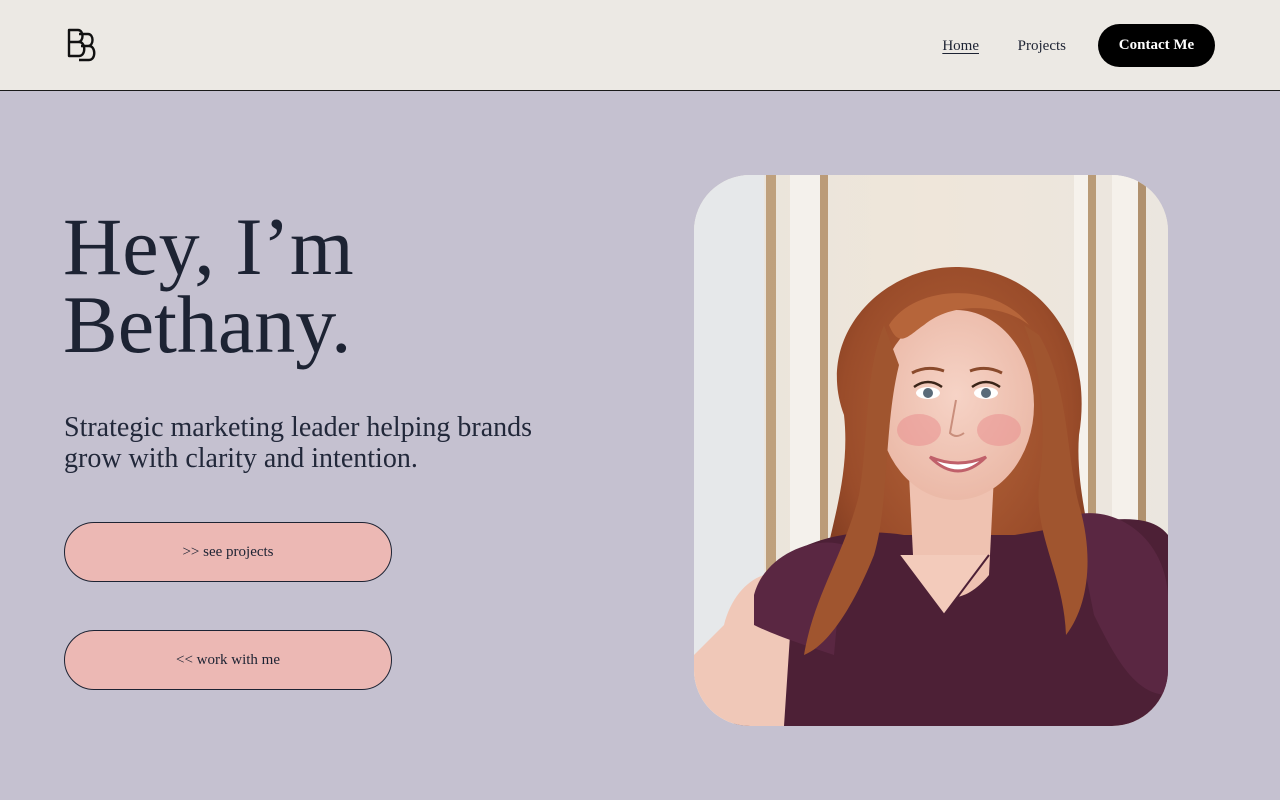 This screenshot has width=1280, height=800. Describe the element at coordinates (1156, 45) in the screenshot. I see `contact-me-button: Contact Me` at that location.